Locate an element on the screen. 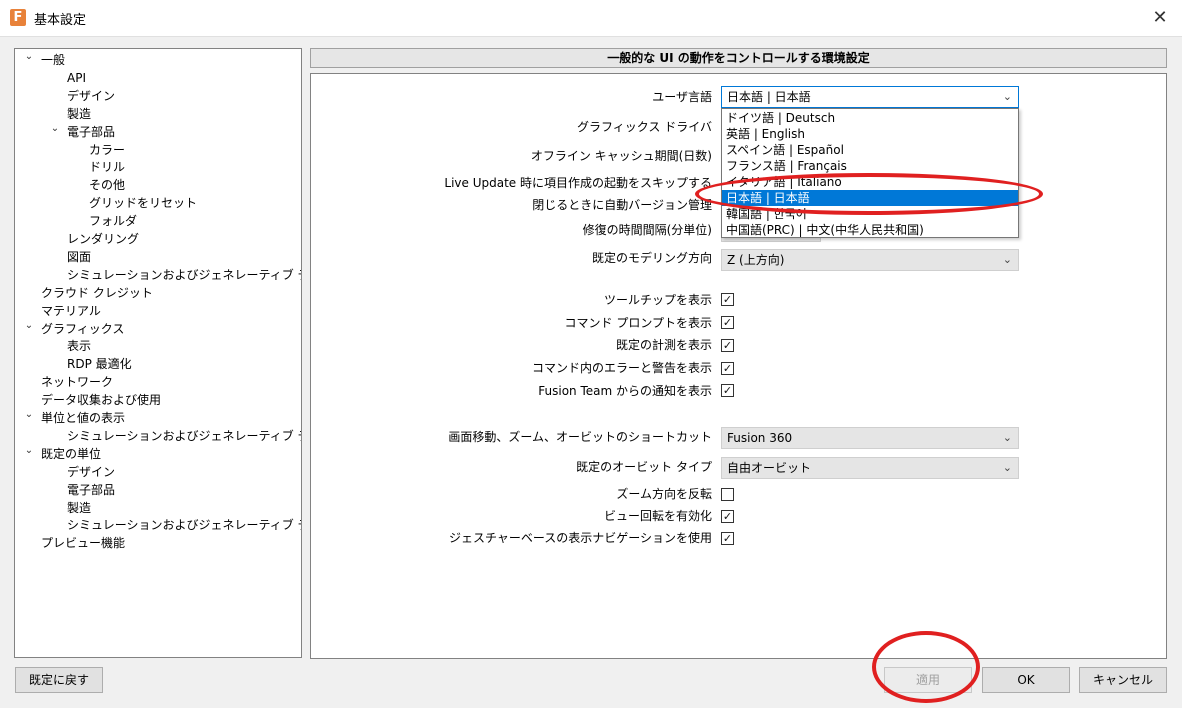 This screenshot has height=708, width=1182. command-errors-label: コマンド内のエラーと警告を表示 is located at coordinates (621, 368).